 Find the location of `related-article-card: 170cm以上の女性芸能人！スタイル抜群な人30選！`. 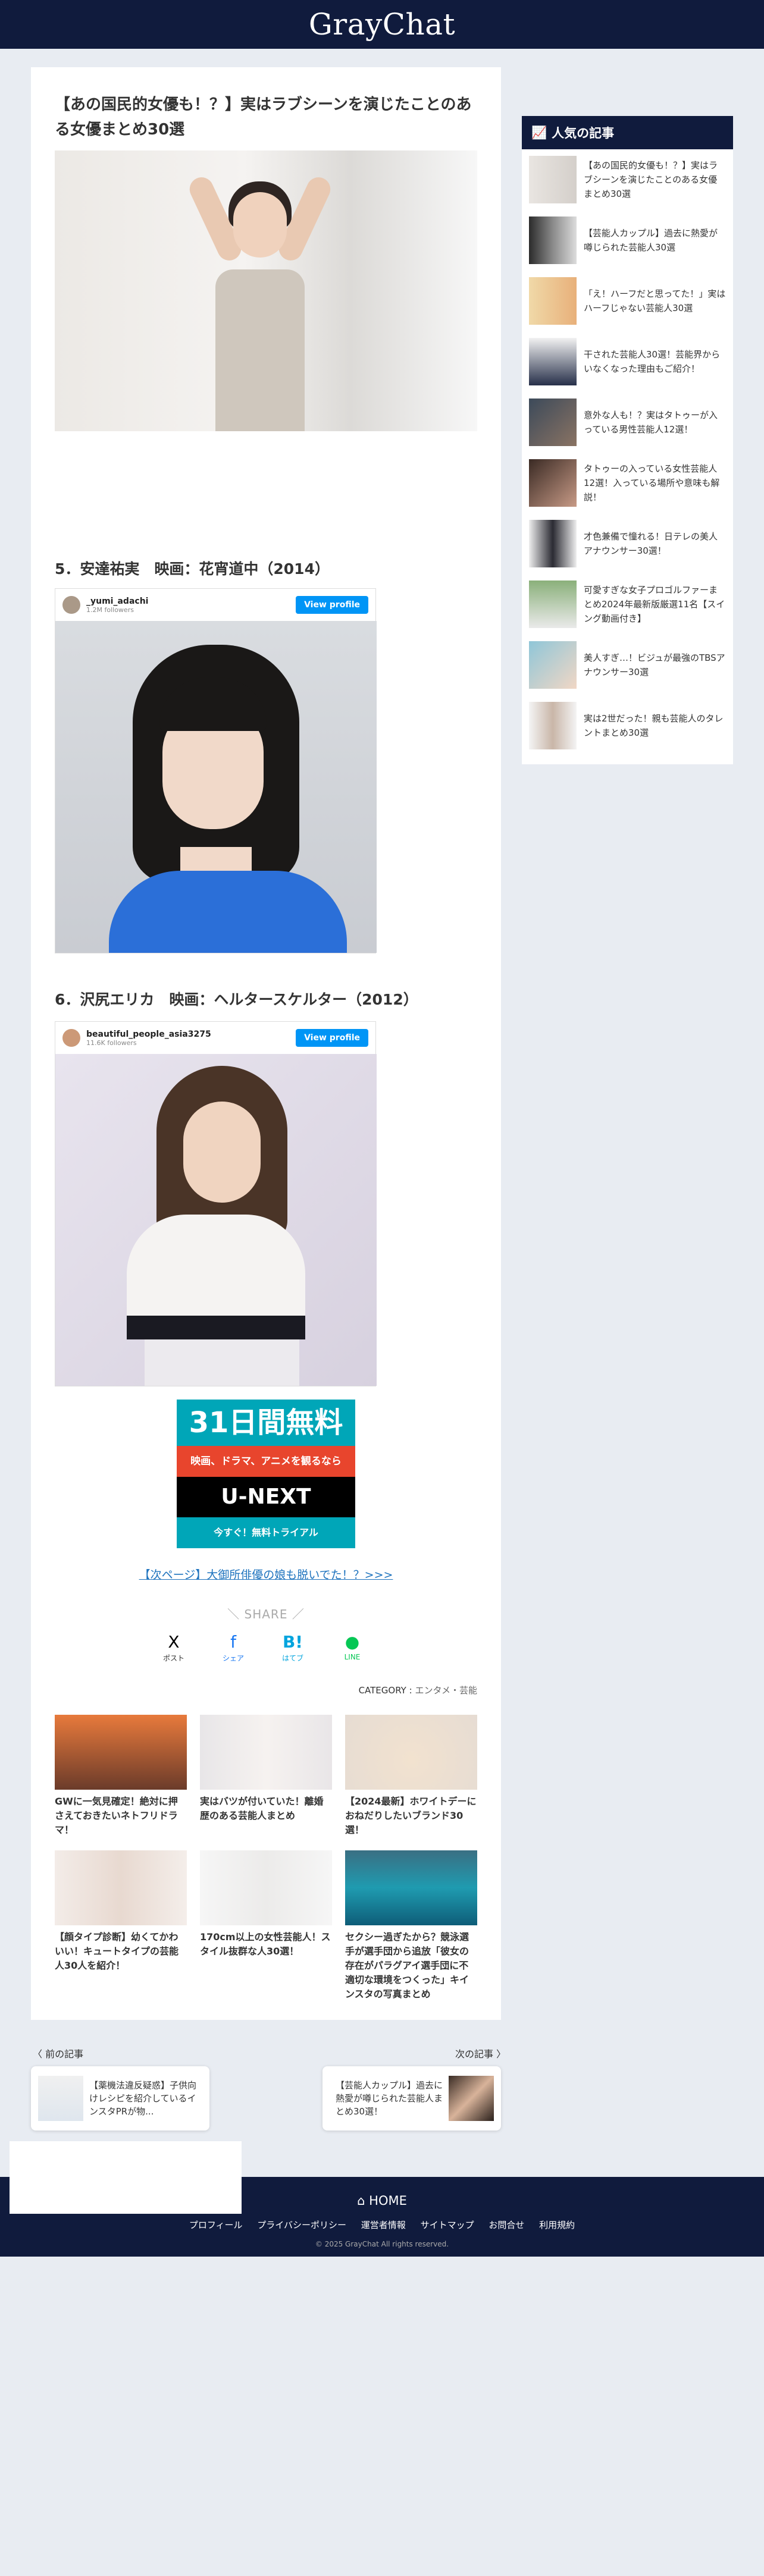

related-article-card: 170cm以上の女性芸能人！スタイル抜群な人30選！ is located at coordinates (266, 1925).